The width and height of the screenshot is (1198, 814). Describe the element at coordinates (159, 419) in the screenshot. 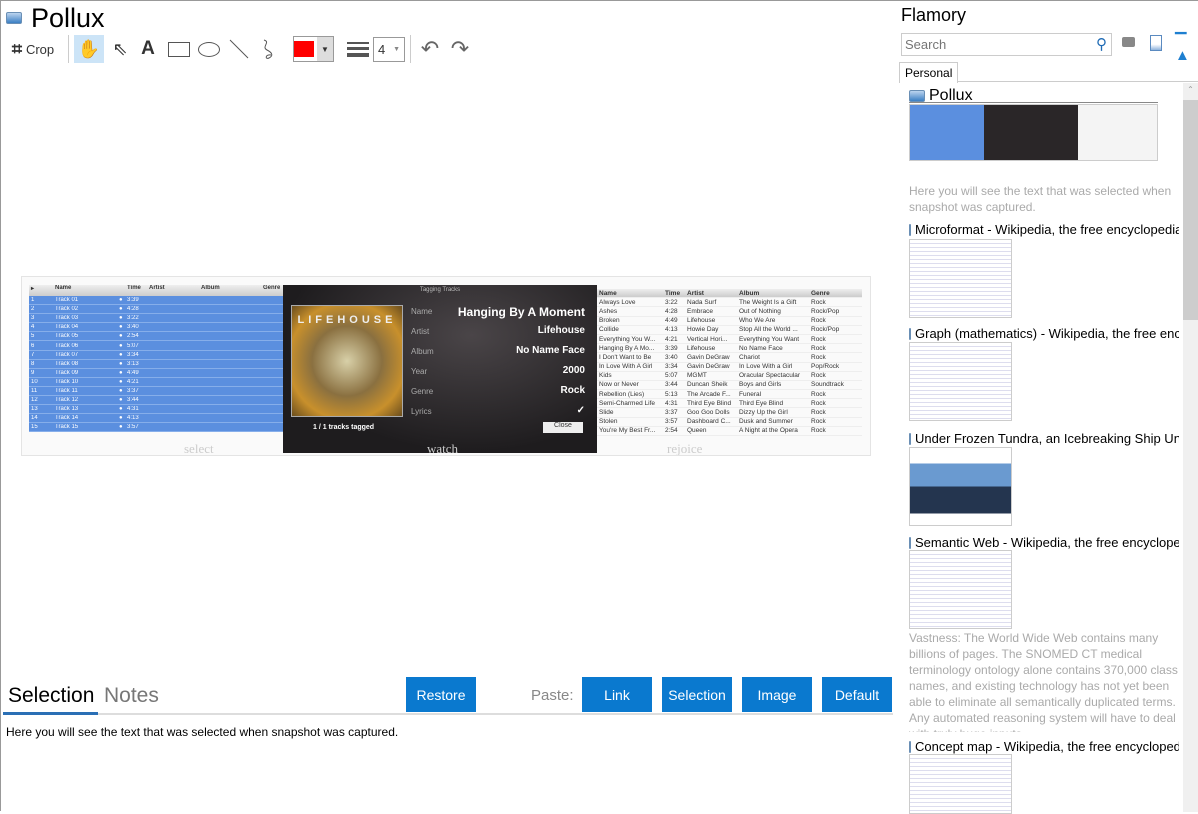

I see `table-row: 14 Track 14 ● 4:13` at that location.